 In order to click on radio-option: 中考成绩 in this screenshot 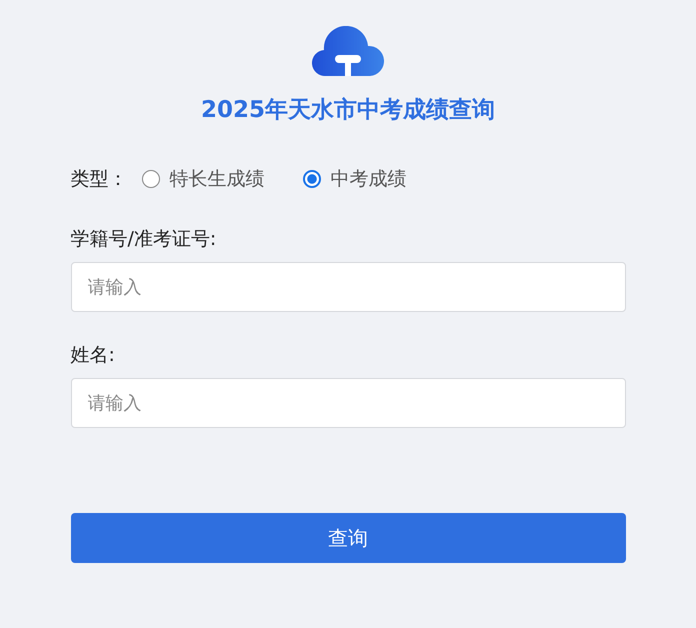, I will do `click(354, 179)`.